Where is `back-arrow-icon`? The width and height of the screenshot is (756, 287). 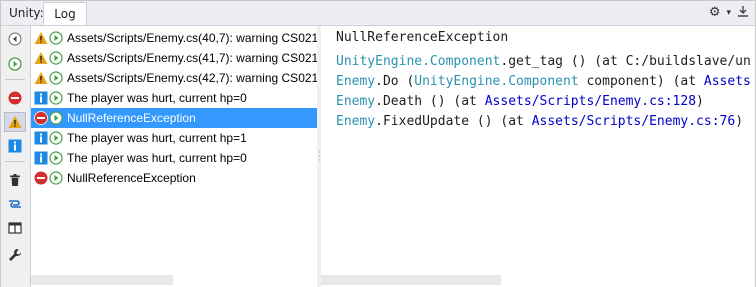 back-arrow-icon is located at coordinates (15, 39).